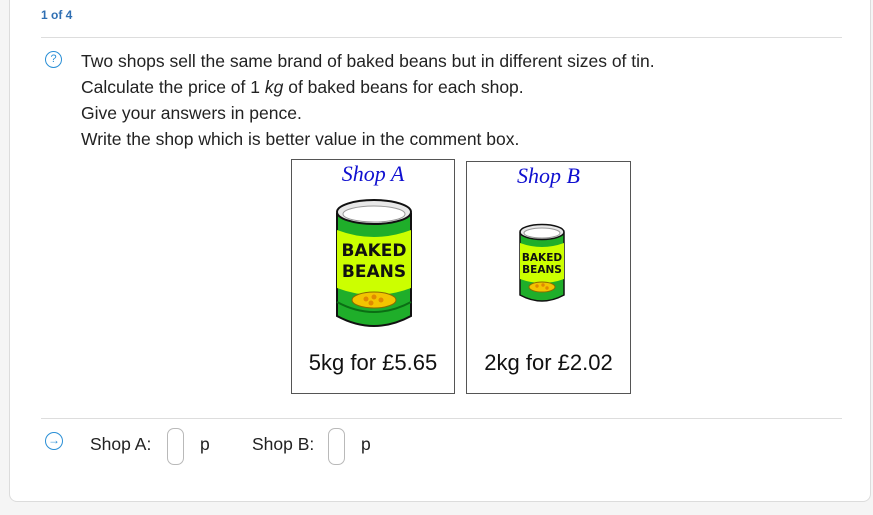 Image resolution: width=873 pixels, height=515 pixels. What do you see at coordinates (53, 59) in the screenshot?
I see `question-circle-icon: ?` at bounding box center [53, 59].